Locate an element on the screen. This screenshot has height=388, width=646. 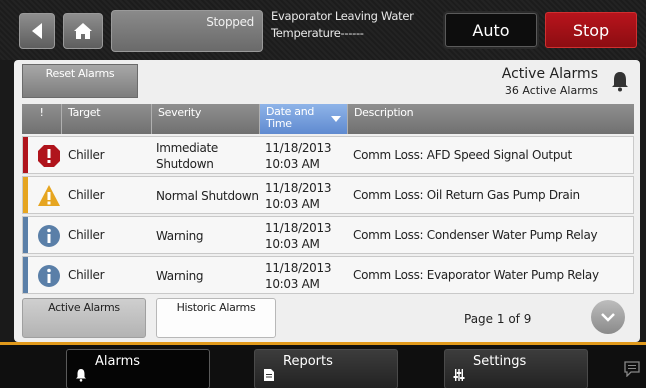
auto-label: Auto is located at coordinates (491, 30).